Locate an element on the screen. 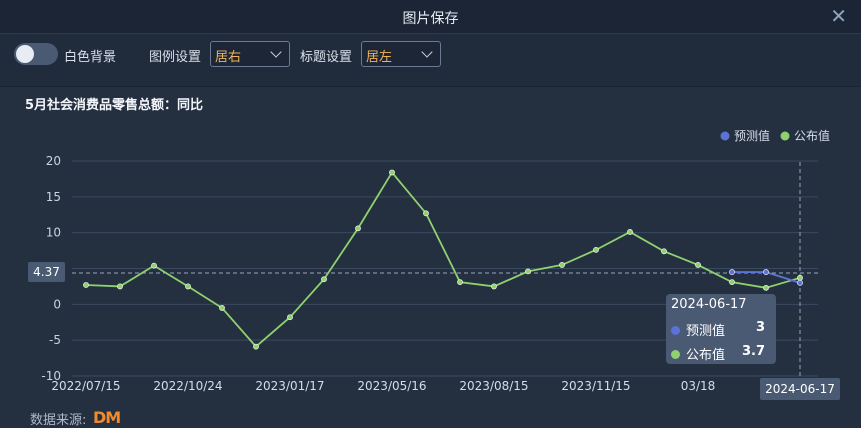 This screenshot has width=861, height=428. white-background-toggle is located at coordinates (36, 54).